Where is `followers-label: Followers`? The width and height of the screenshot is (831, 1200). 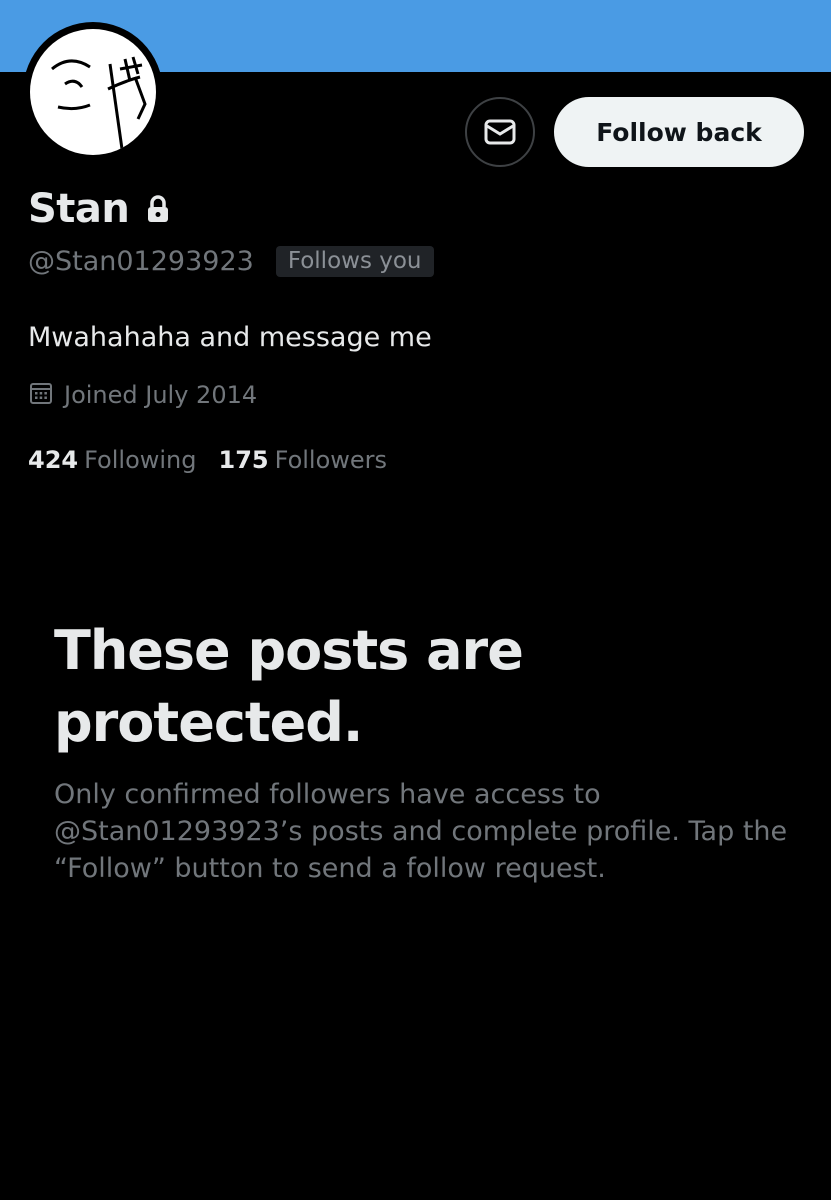 followers-label: Followers is located at coordinates (331, 460).